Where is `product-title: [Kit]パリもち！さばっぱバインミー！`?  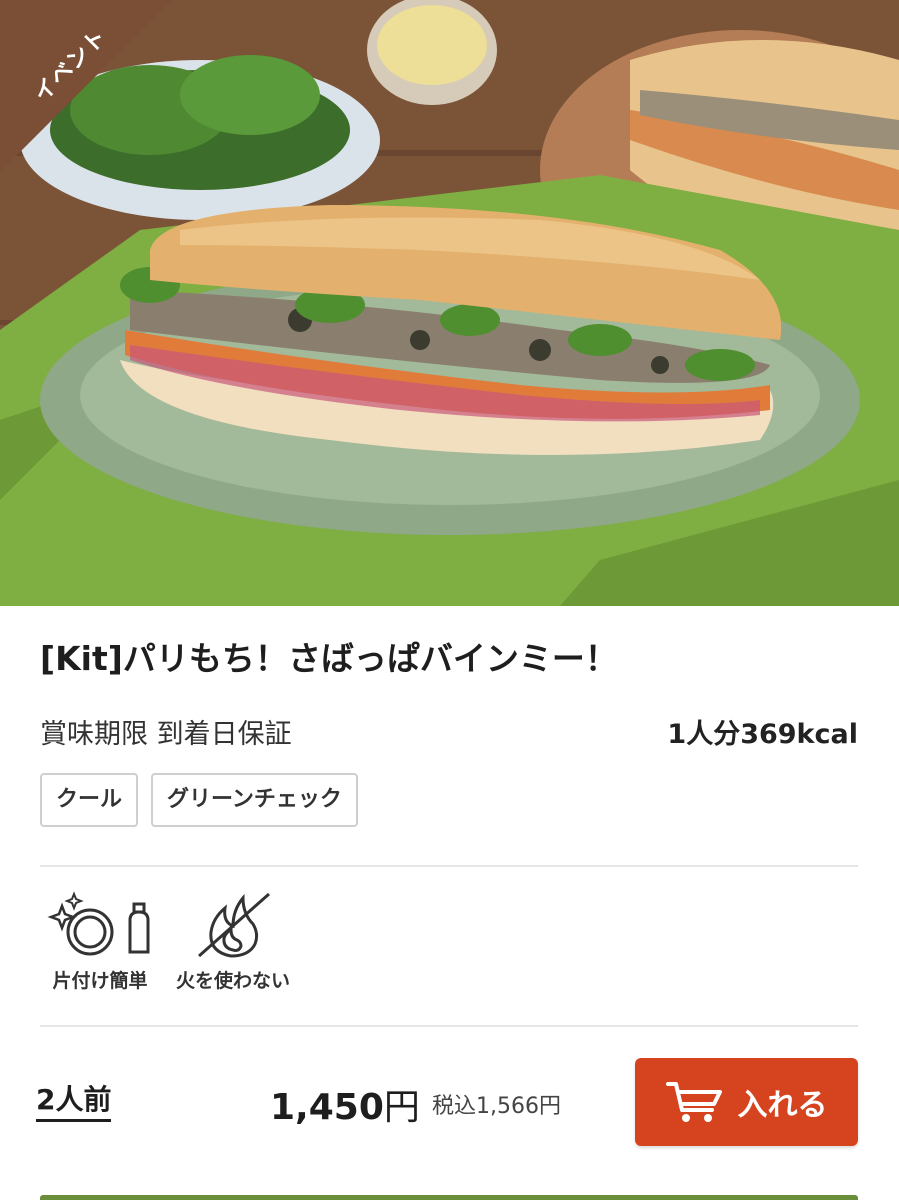
product-title: [Kit]パリもち！さばっぱバインミー！ is located at coordinates (329, 658).